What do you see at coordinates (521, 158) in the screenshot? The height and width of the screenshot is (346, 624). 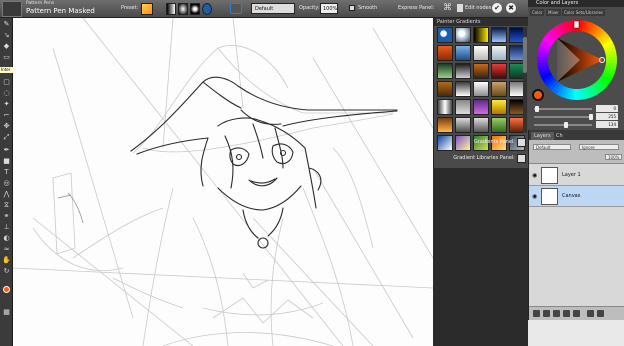 I see `gradient-libraries-icon` at bounding box center [521, 158].